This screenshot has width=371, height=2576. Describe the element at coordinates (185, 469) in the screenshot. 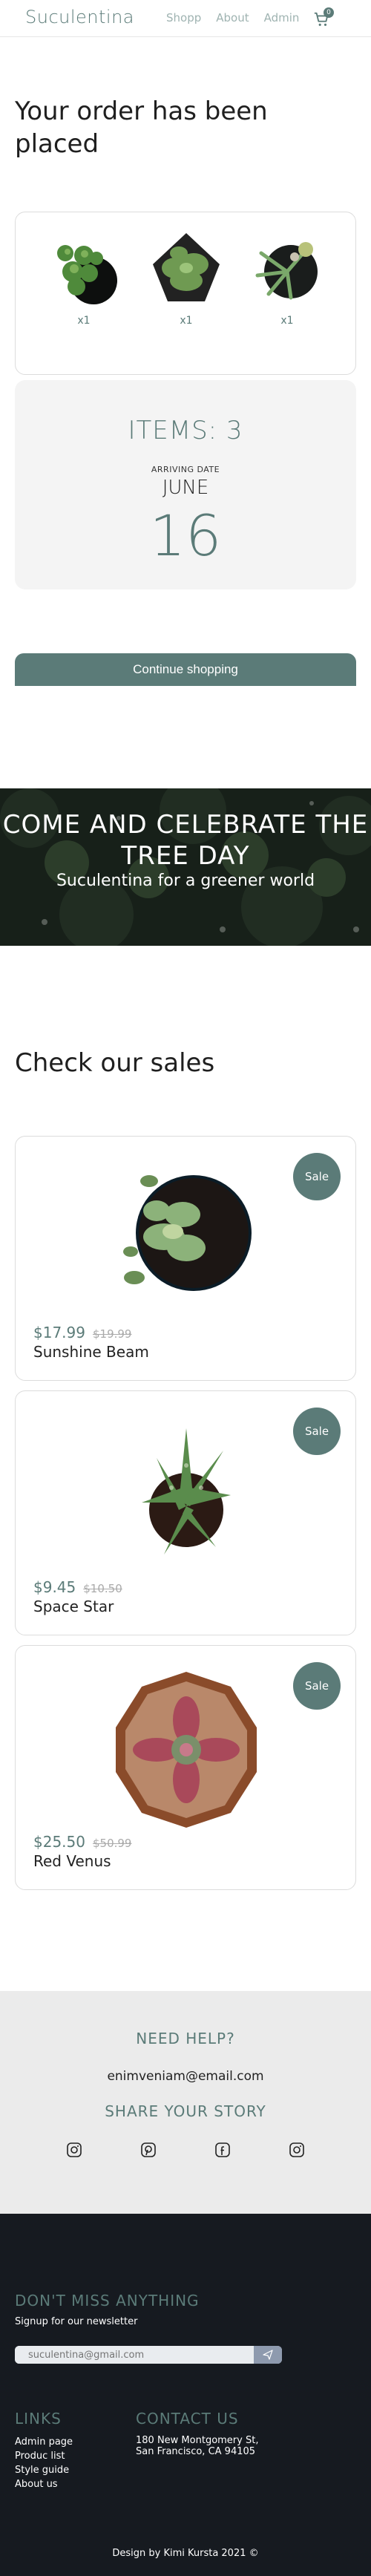

I see `arriving-date-label: ARRIVING DATE` at that location.